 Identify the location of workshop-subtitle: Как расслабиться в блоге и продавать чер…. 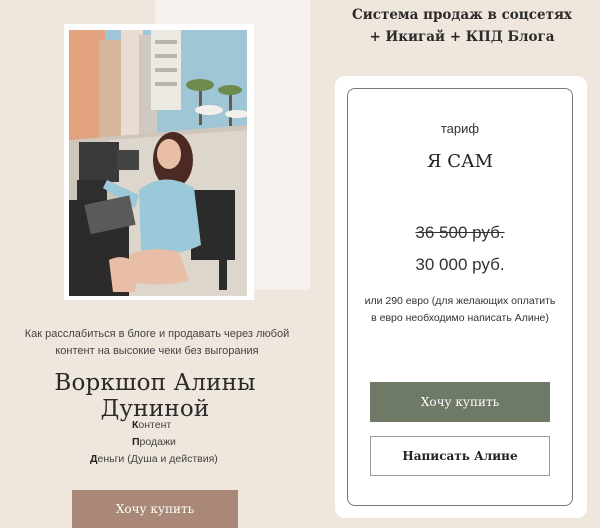
(157, 342).